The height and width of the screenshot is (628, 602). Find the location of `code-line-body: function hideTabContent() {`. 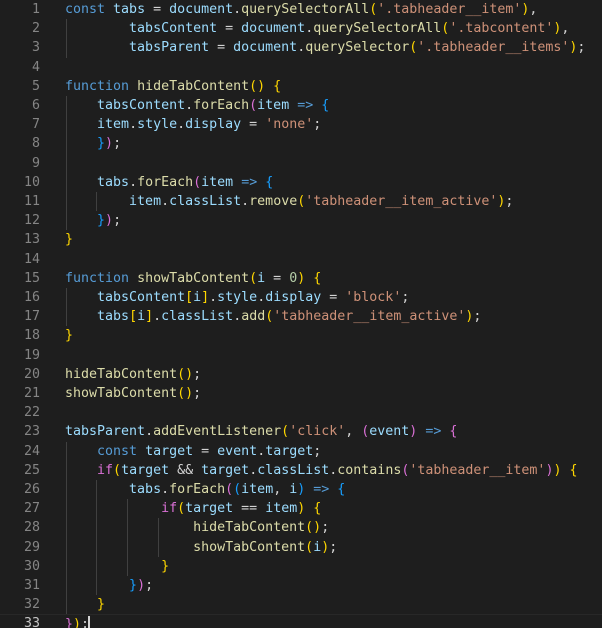

code-line-body: function hideTabContent() { is located at coordinates (301, 86).